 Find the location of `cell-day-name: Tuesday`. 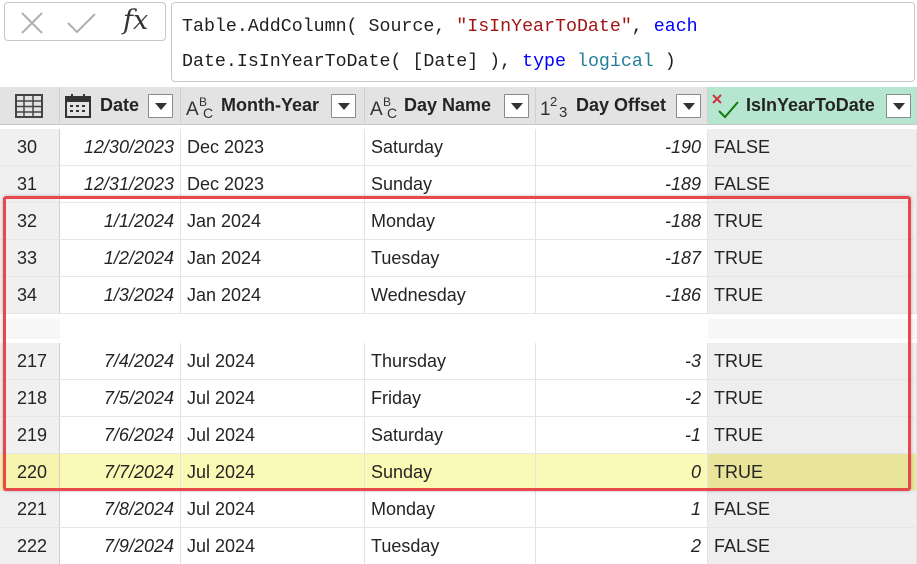

cell-day-name: Tuesday is located at coordinates (450, 546).